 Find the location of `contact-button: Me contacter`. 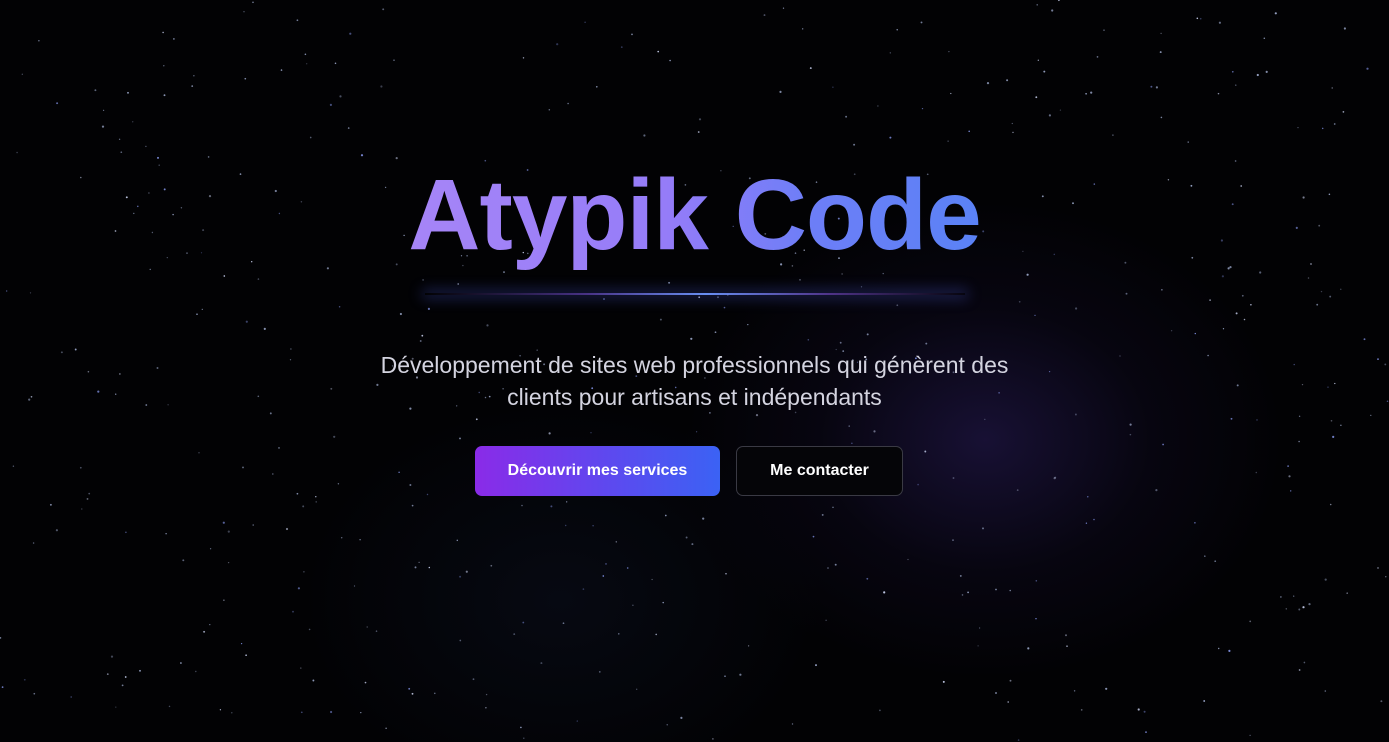

contact-button: Me contacter is located at coordinates (819, 471).